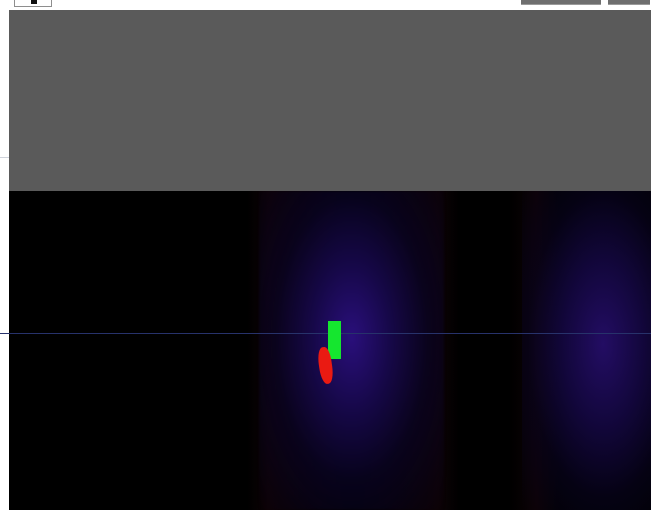 The width and height of the screenshot is (651, 510). Describe the element at coordinates (586, 350) in the screenshot. I see `right-blue-haze` at that location.